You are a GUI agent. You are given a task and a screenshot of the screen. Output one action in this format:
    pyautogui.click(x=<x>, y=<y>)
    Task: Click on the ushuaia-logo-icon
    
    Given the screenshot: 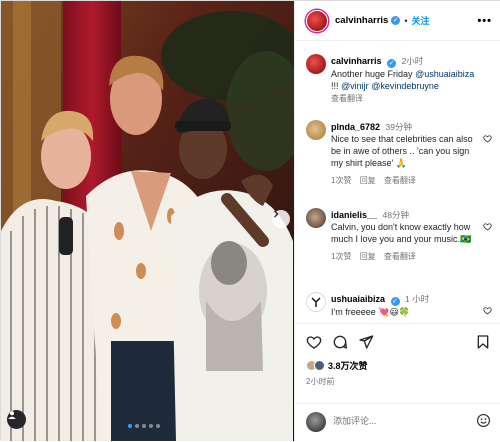 What is the action you would take?
    pyautogui.click(x=316, y=302)
    